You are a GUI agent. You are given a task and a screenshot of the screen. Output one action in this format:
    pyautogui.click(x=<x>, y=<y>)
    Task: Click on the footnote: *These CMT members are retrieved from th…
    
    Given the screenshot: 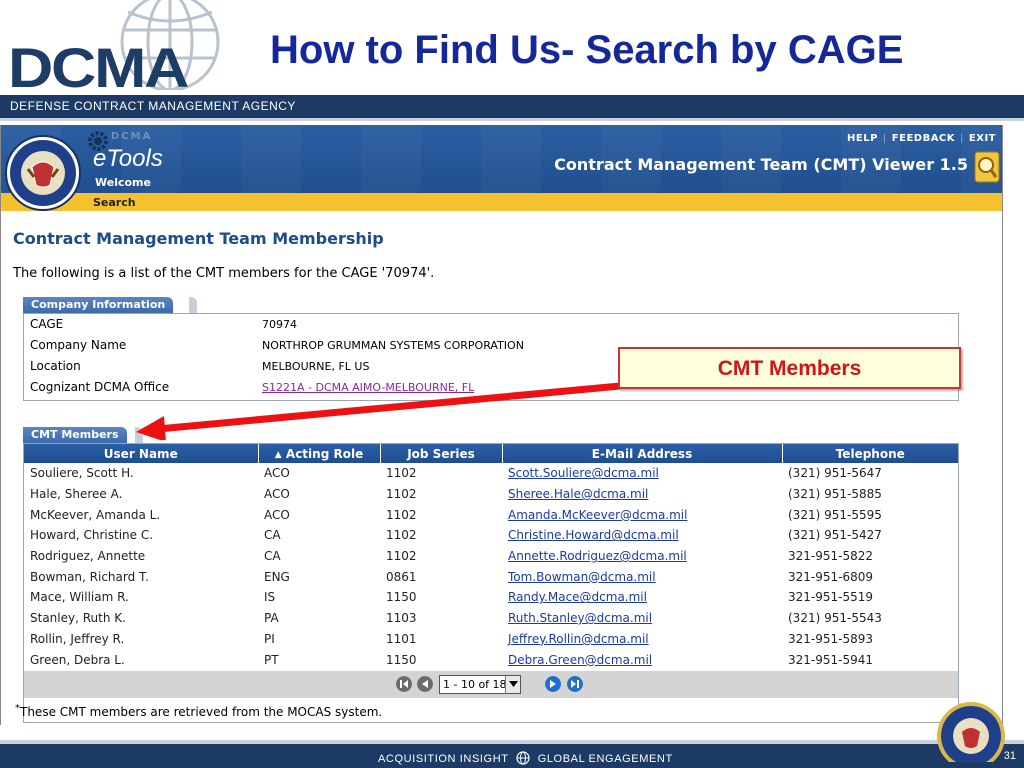 What is the action you would take?
    pyautogui.click(x=198, y=711)
    